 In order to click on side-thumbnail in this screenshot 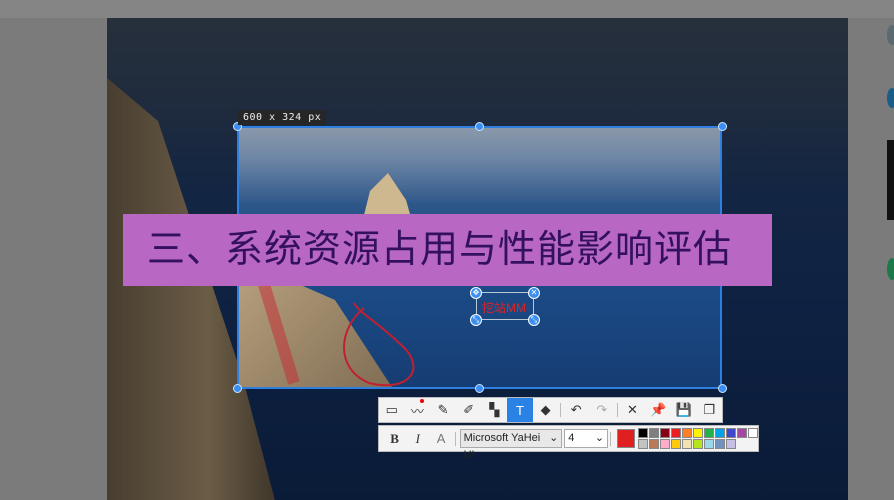, I will do `click(890, 180)`.